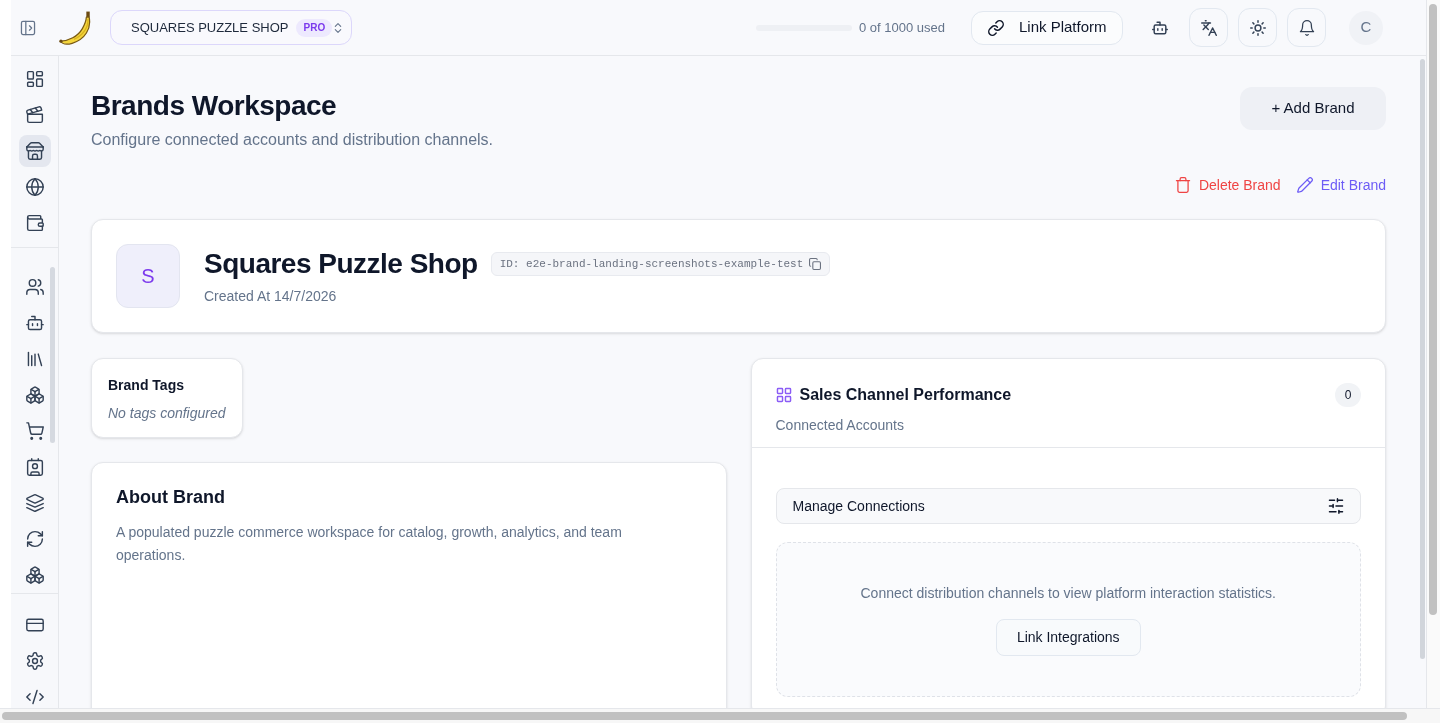  What do you see at coordinates (1068, 506) in the screenshot?
I see `manage-connections-button: Manage Connections` at bounding box center [1068, 506].